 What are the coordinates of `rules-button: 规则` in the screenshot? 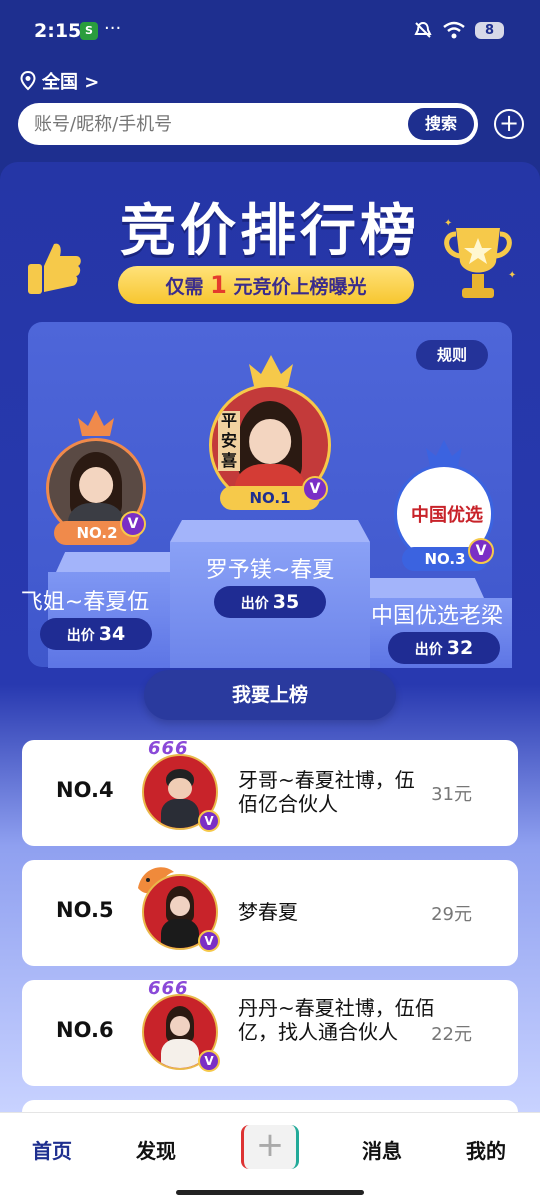 It's located at (452, 355).